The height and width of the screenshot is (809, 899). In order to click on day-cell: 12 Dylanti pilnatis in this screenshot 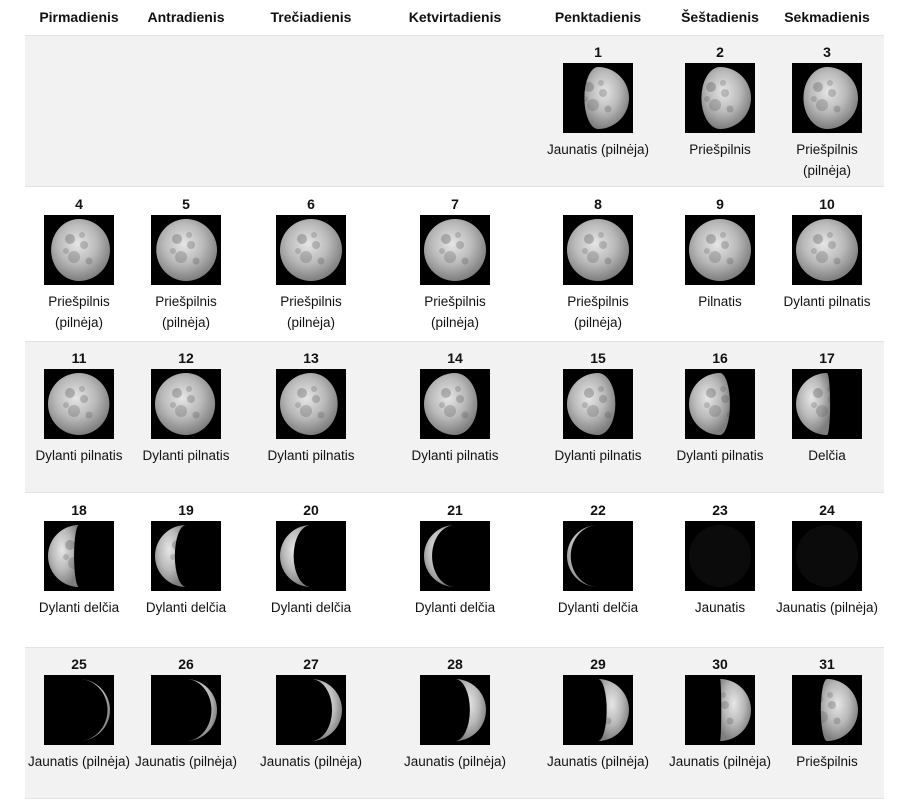, I will do `click(186, 404)`.